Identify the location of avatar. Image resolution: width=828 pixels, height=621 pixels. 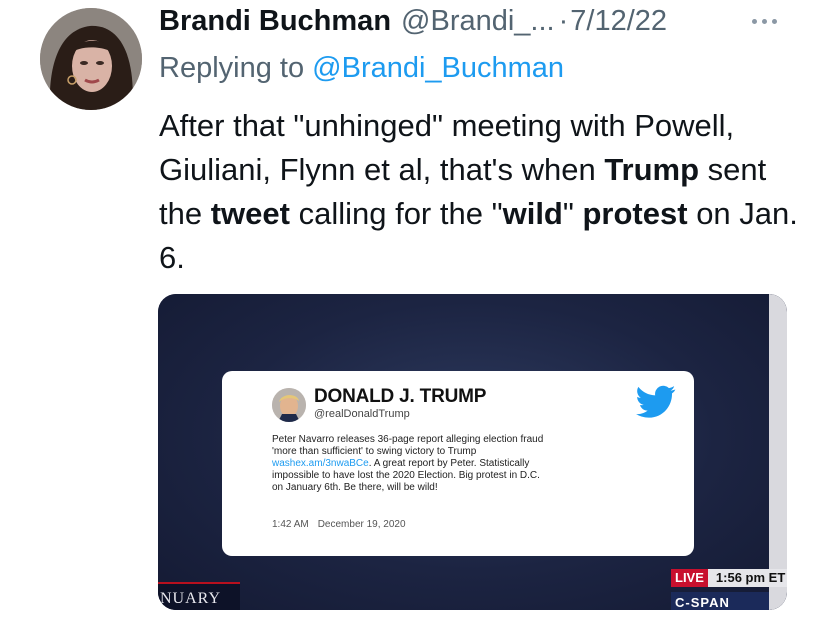
(91, 59).